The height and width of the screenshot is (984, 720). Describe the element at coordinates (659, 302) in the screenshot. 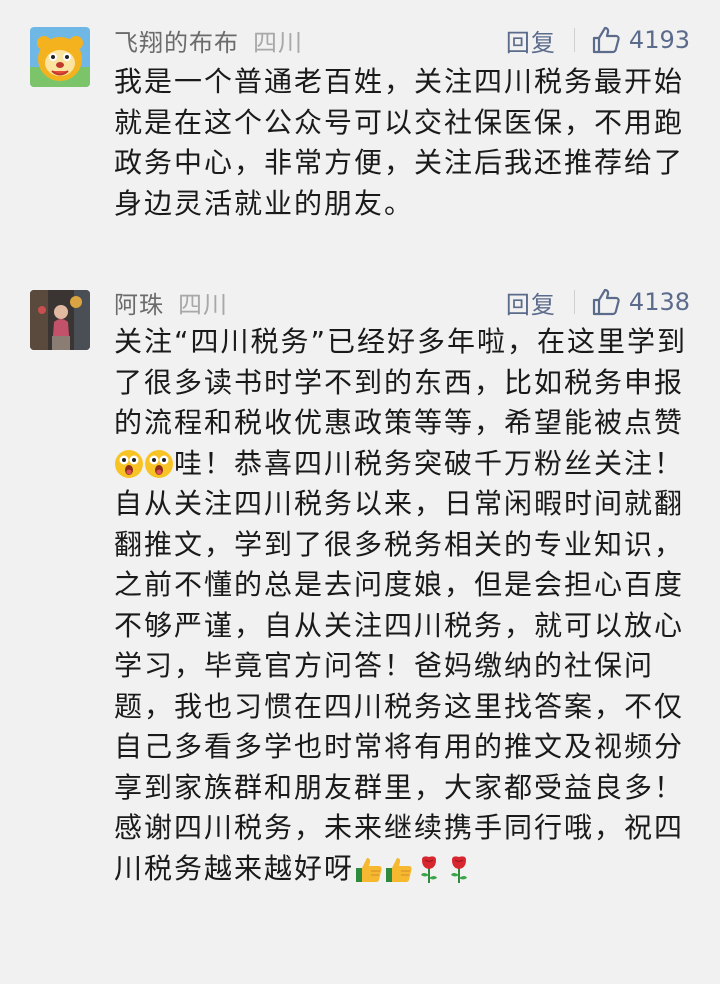

I see `like-count: 4138` at that location.